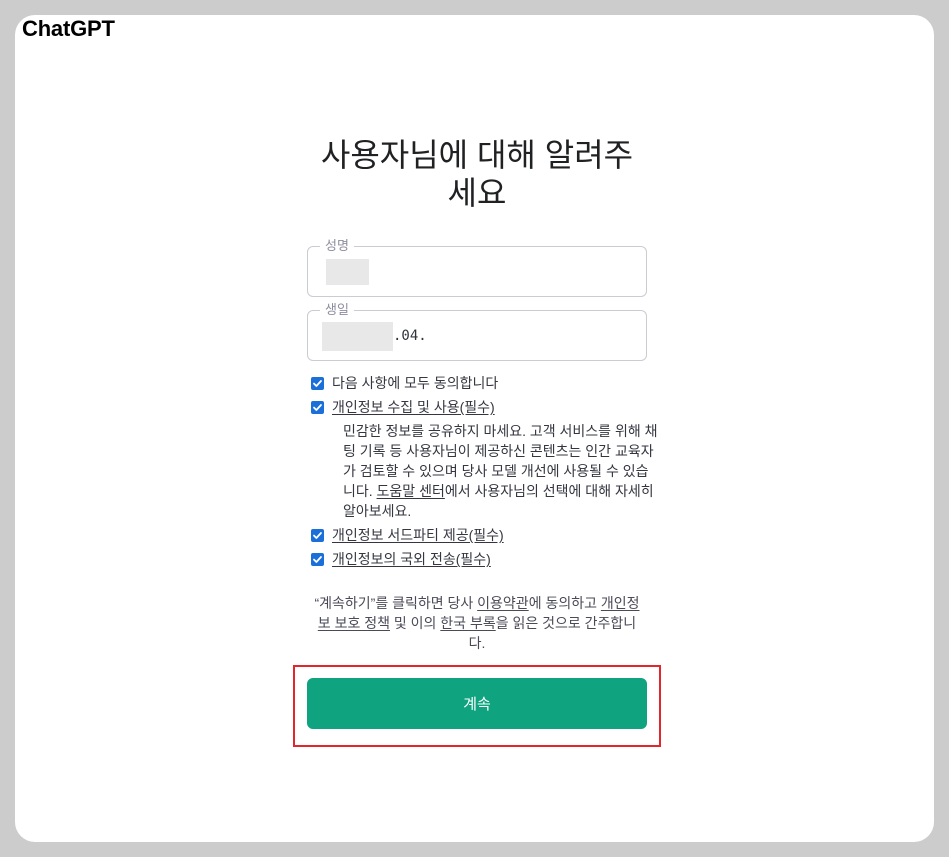 The width and height of the screenshot is (949, 857). Describe the element at coordinates (477, 193) in the screenshot. I see `page-title-line: 세요` at that location.